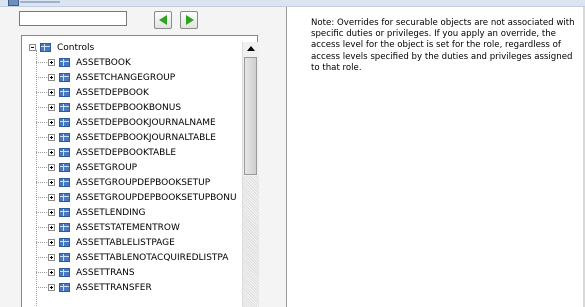 Image resolution: width=585 pixels, height=307 pixels. Describe the element at coordinates (251, 241) in the screenshot. I see `scrollbar-track` at that location.